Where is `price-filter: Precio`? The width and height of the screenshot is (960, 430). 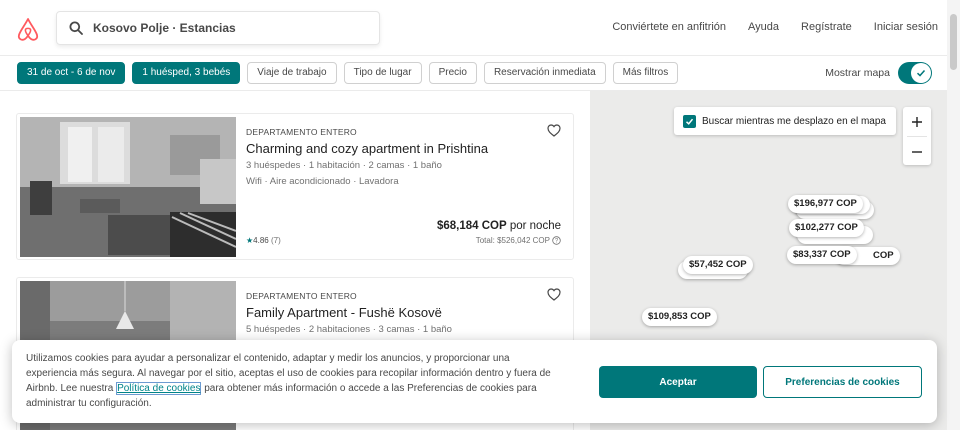
price-filter: Precio is located at coordinates (452, 73).